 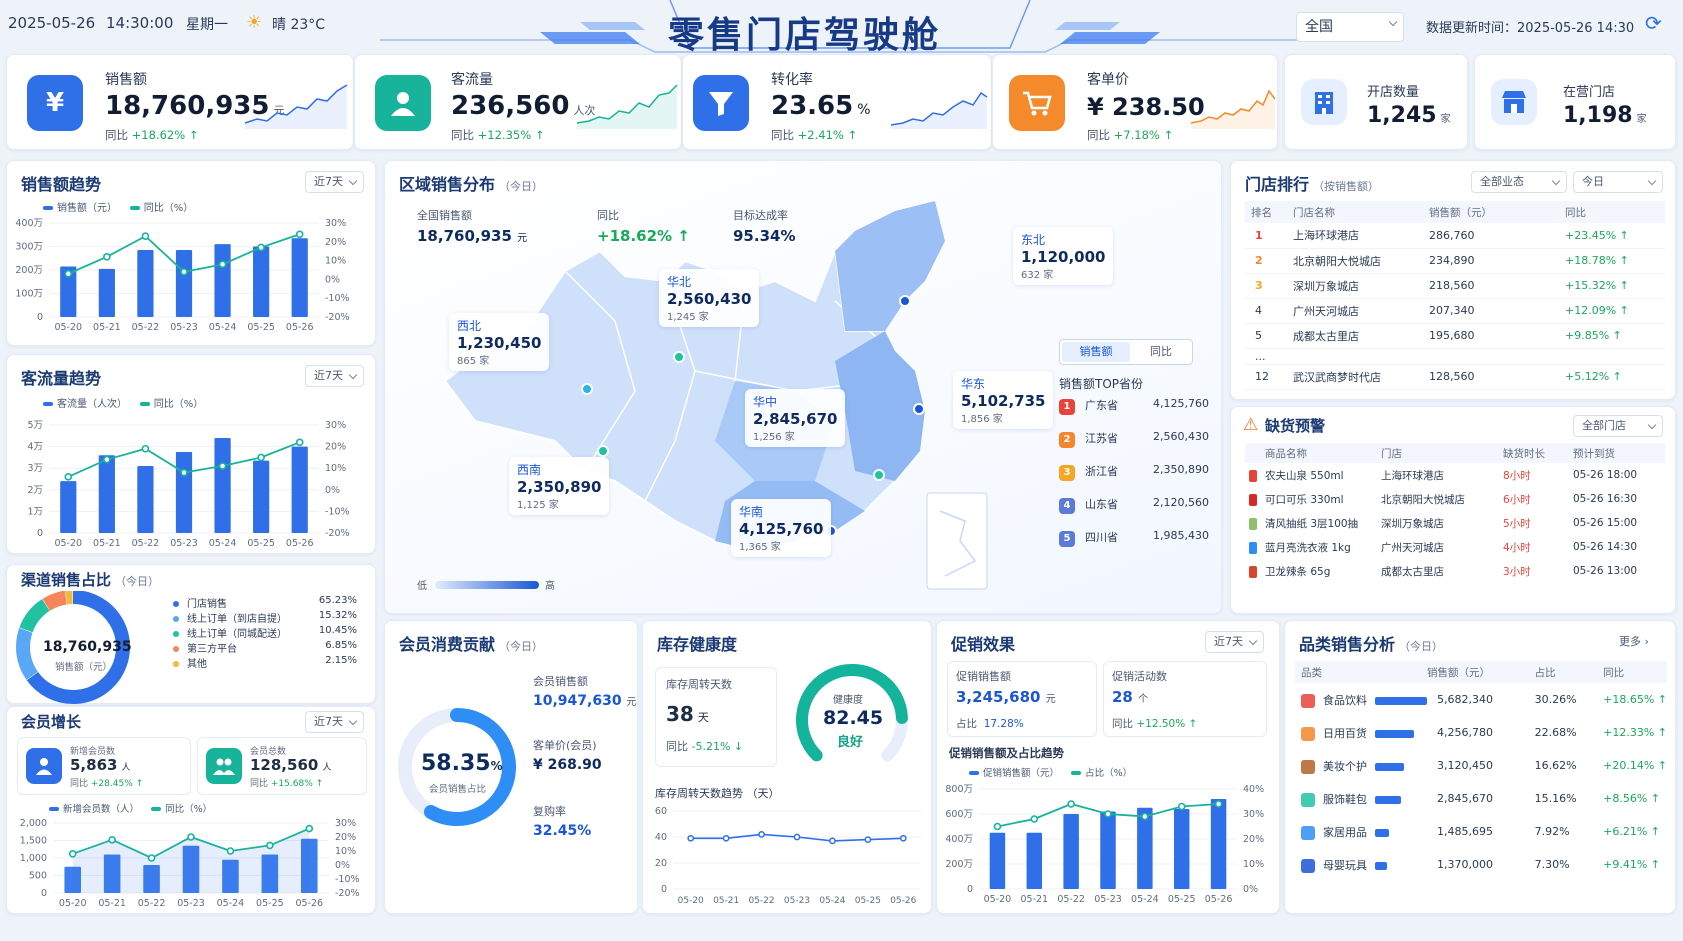 What do you see at coordinates (959, 864) in the screenshot?
I see `y-tick-label: 200万` at bounding box center [959, 864].